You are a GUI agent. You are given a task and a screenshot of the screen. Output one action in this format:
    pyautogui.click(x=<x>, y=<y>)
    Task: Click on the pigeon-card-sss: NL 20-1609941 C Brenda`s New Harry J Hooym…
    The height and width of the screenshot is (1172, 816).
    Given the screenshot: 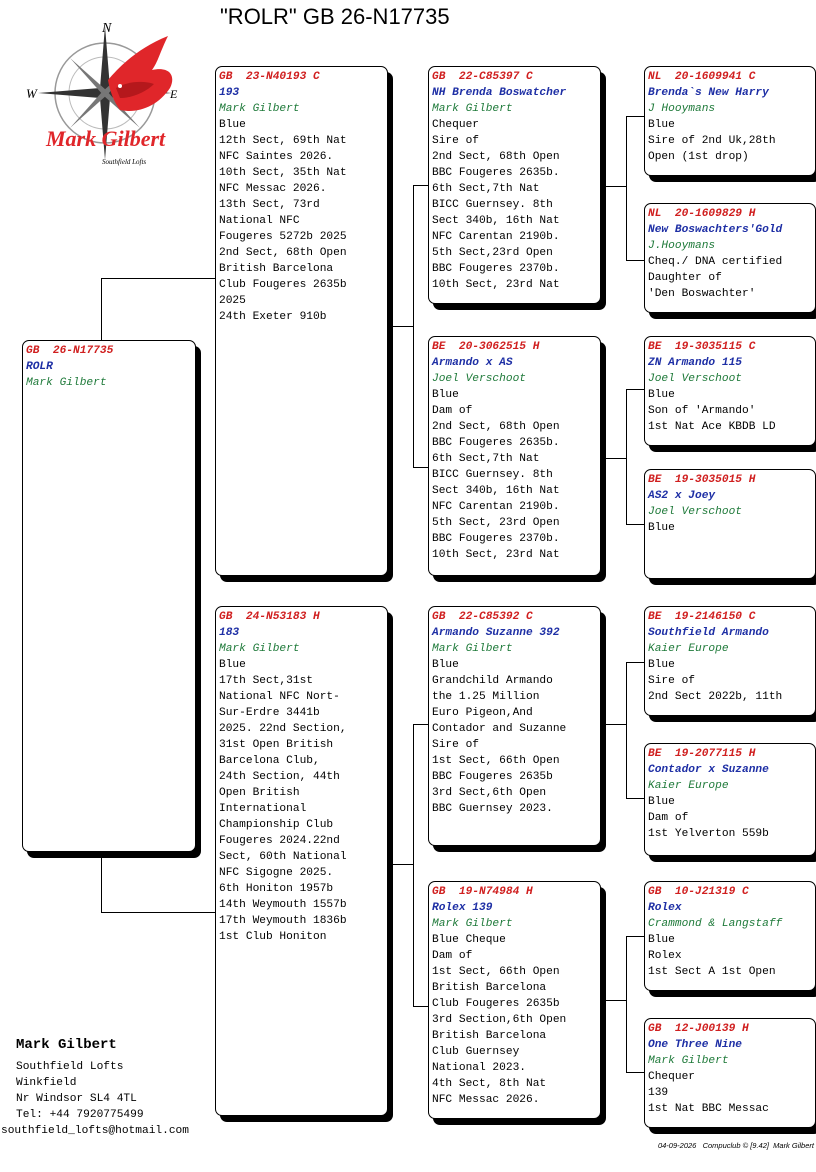 What is the action you would take?
    pyautogui.click(x=730, y=121)
    